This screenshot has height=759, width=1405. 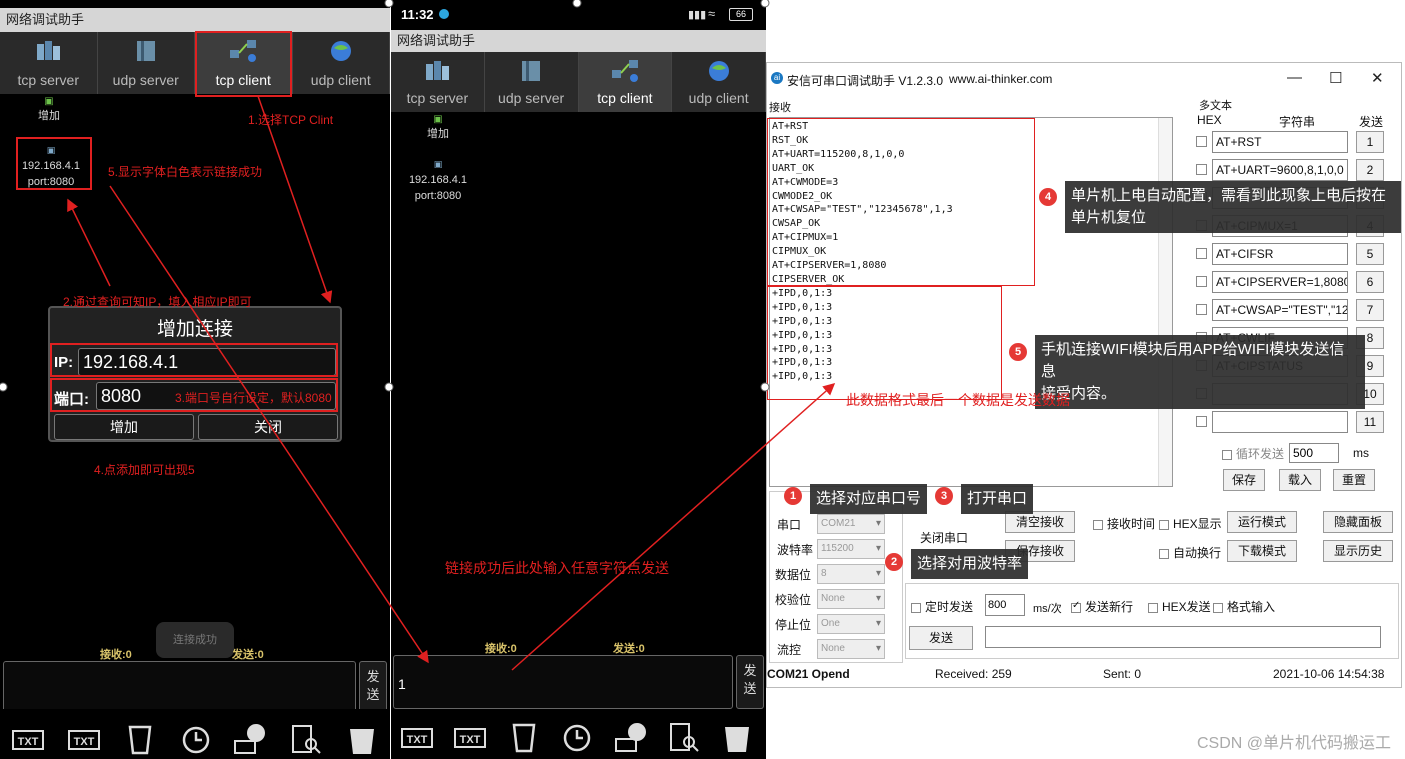 What do you see at coordinates (1190, 552) in the screenshot?
I see `auto-wrap-checkbox: 自动换行` at bounding box center [1190, 552].